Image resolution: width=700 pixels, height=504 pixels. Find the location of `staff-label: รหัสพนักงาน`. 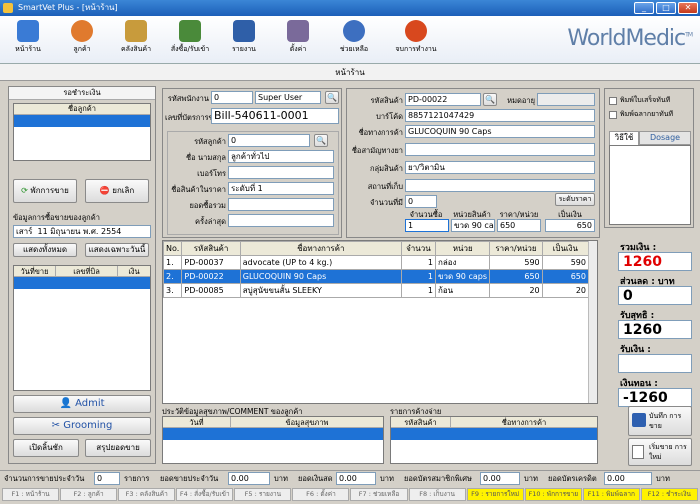

staff-label: รหัสพนักงาน is located at coordinates (188, 98).